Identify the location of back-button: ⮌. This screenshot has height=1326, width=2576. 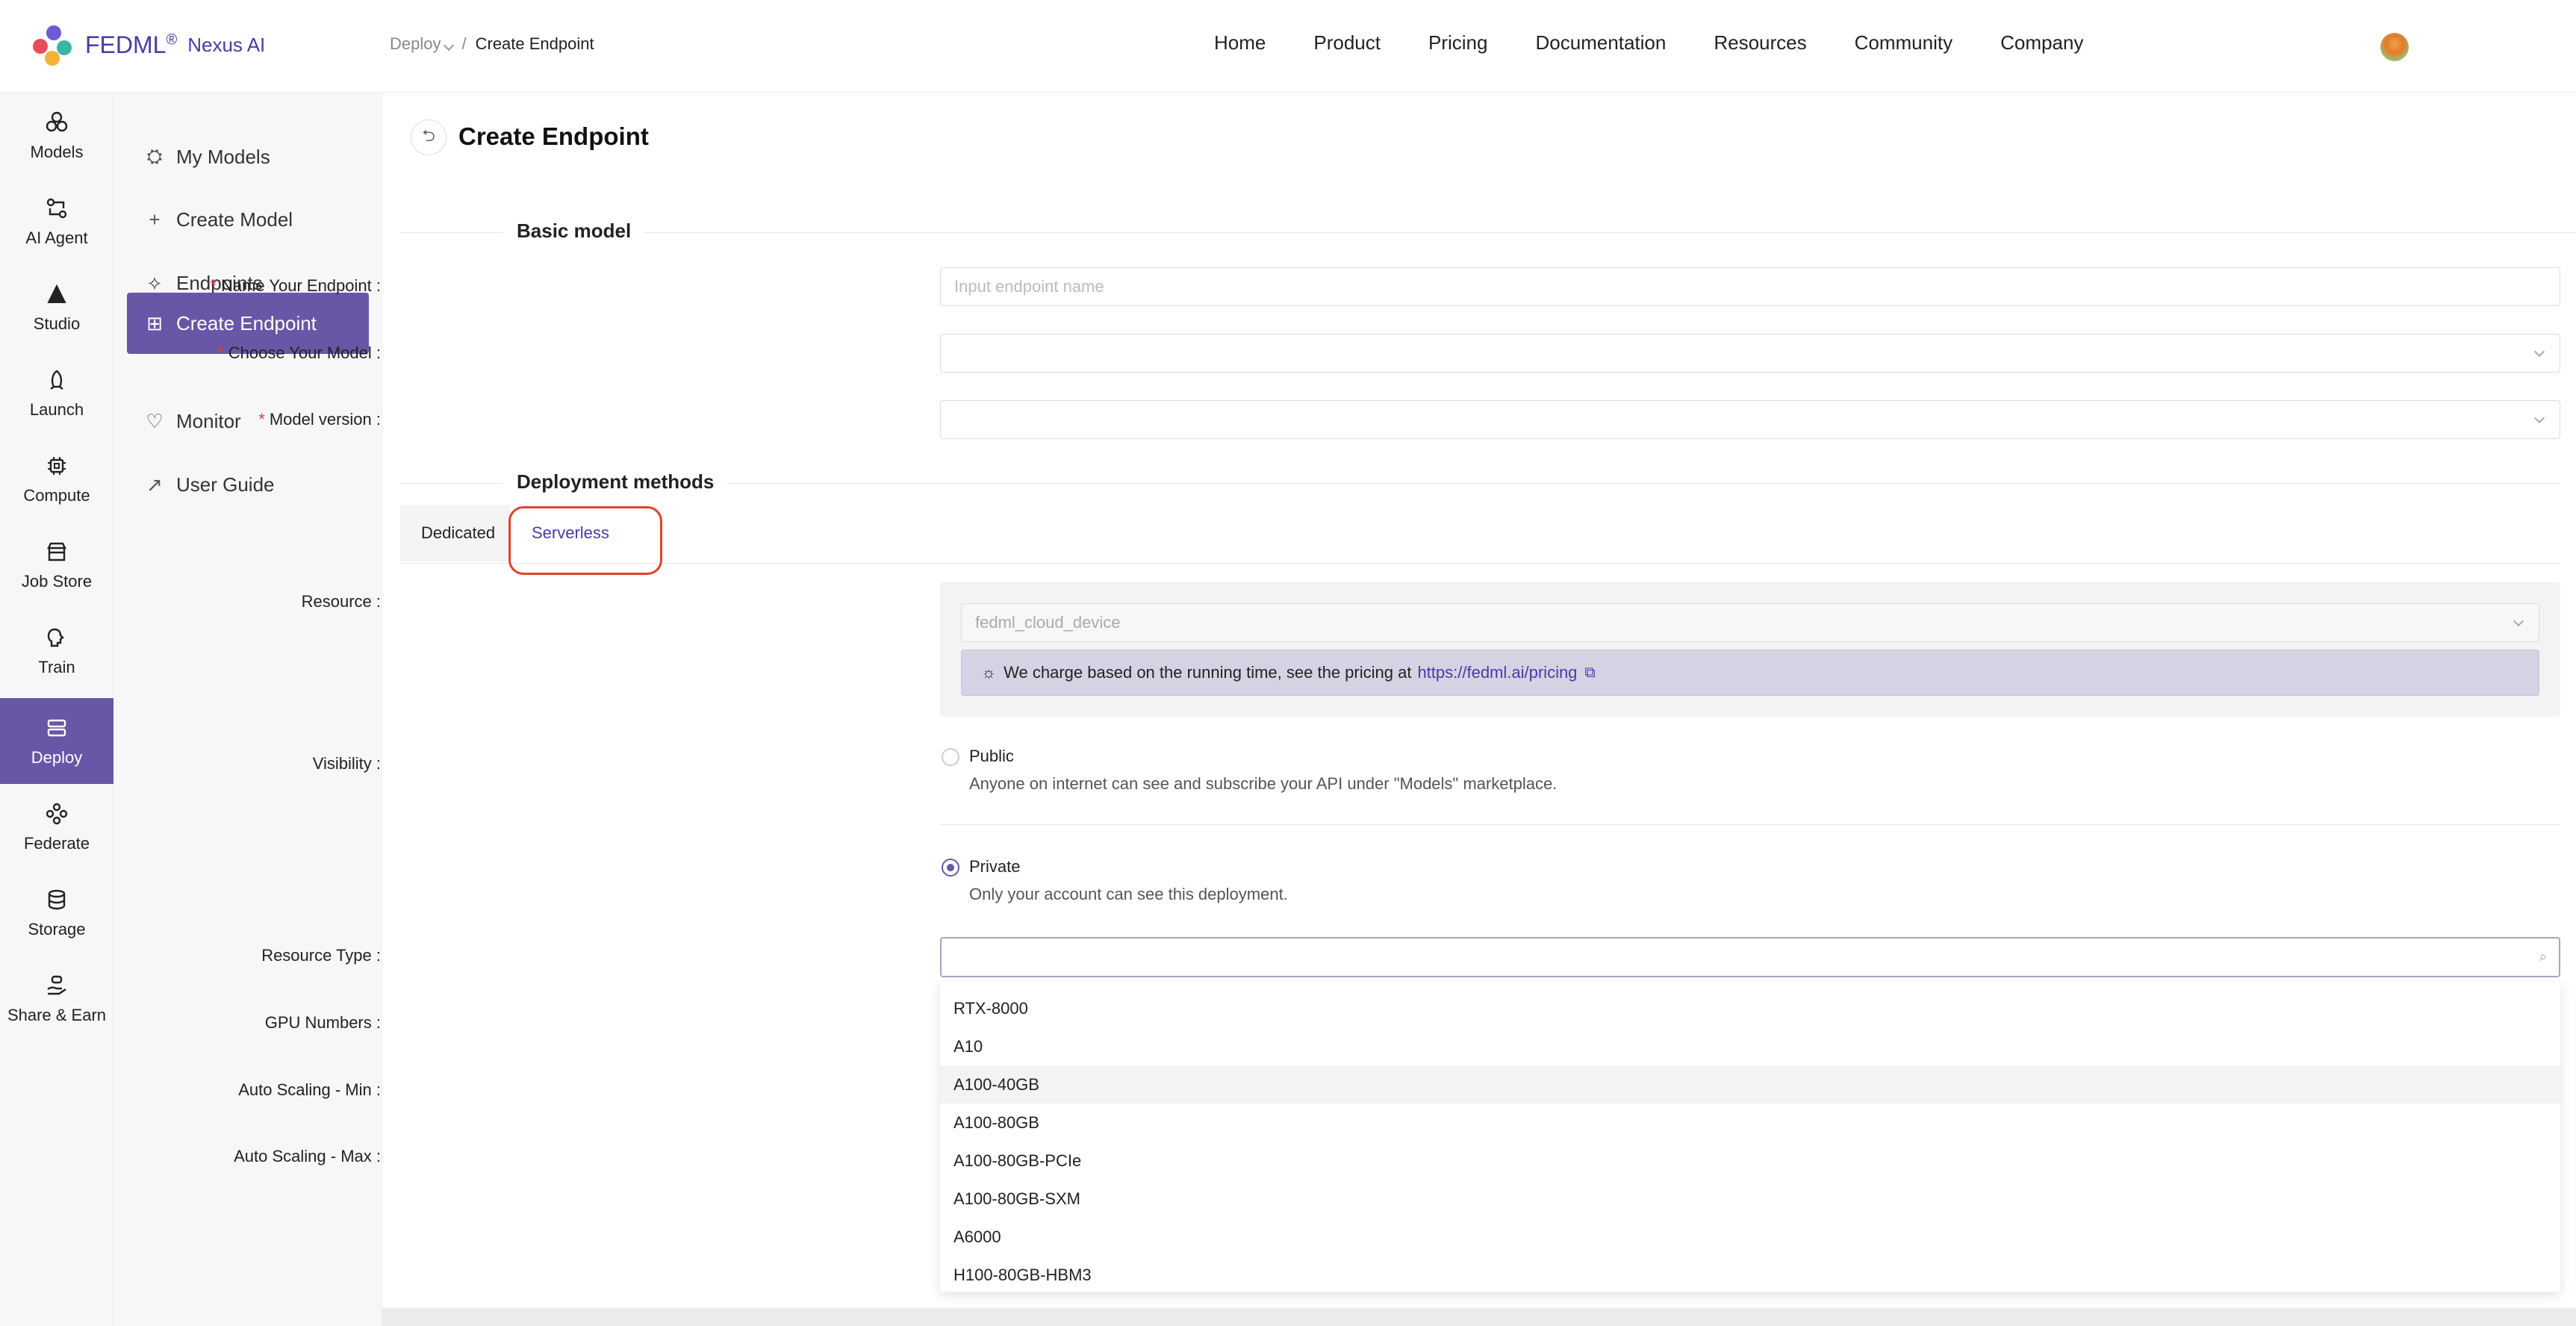
(429, 137).